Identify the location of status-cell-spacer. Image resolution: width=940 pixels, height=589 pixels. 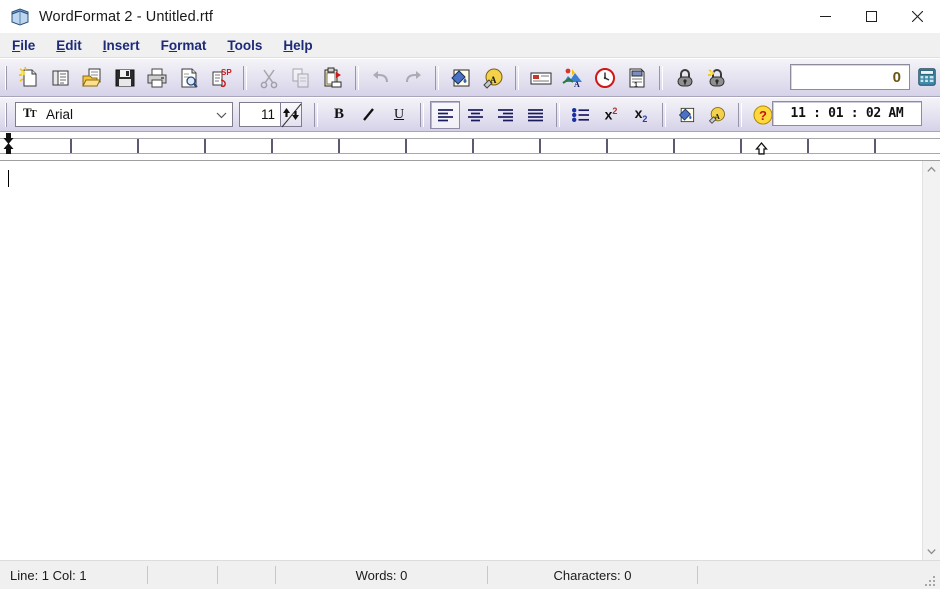
(819, 575).